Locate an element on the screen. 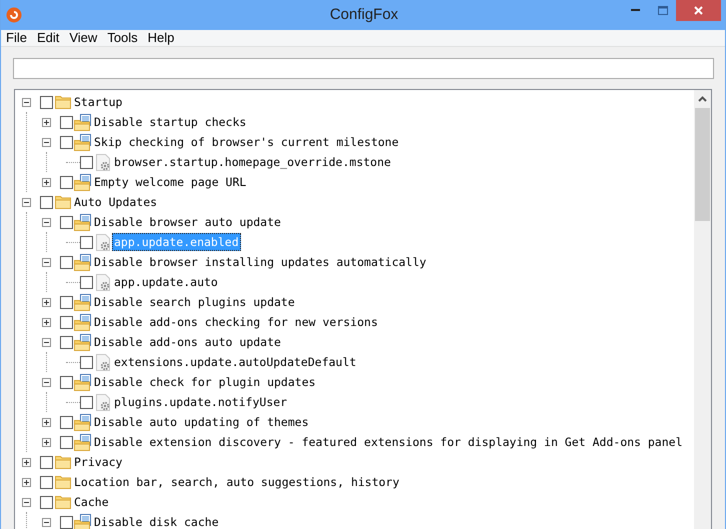 This screenshot has width=726, height=529. tree-item: Privacy is located at coordinates (98, 462).